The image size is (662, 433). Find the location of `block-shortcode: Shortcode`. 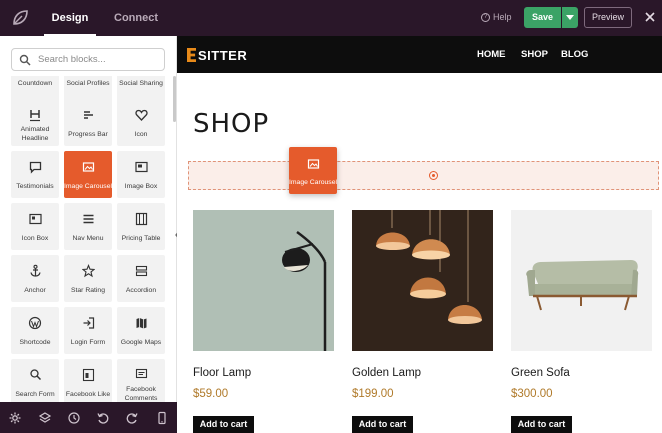

block-shortcode: Shortcode is located at coordinates (35, 330).